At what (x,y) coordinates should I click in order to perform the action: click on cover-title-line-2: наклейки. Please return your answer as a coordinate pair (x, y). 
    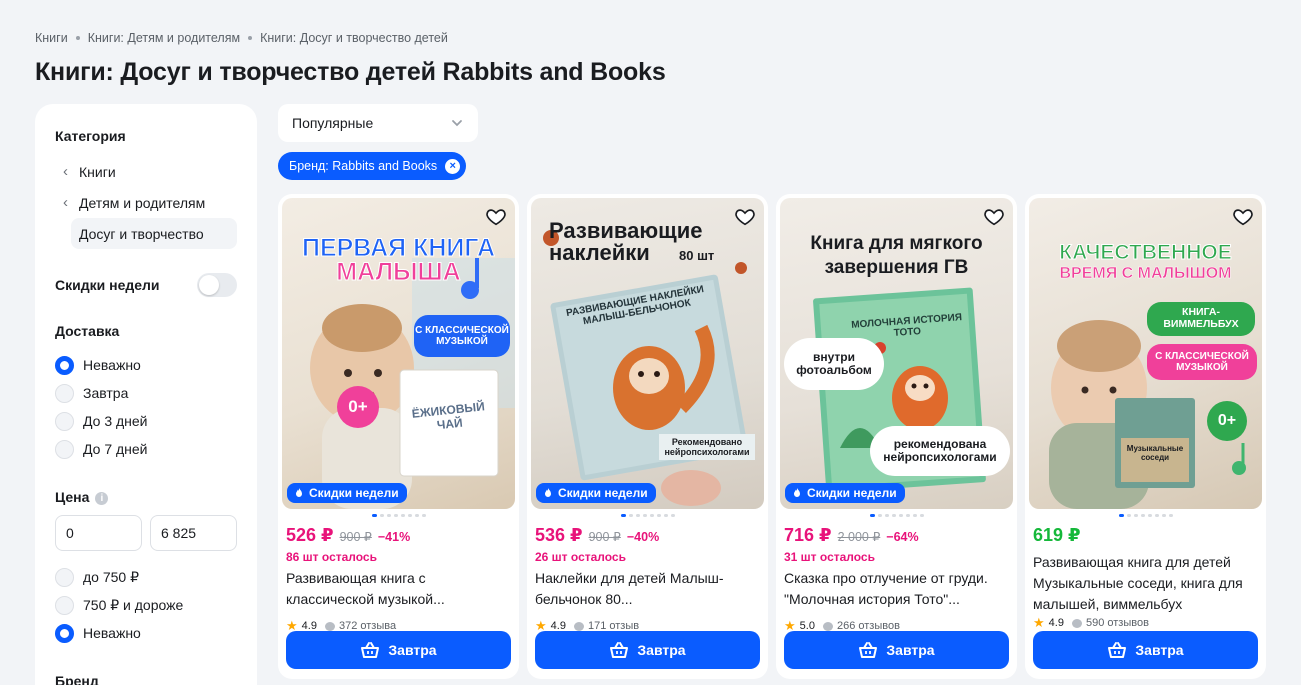
    Looking at the image, I should click on (599, 252).